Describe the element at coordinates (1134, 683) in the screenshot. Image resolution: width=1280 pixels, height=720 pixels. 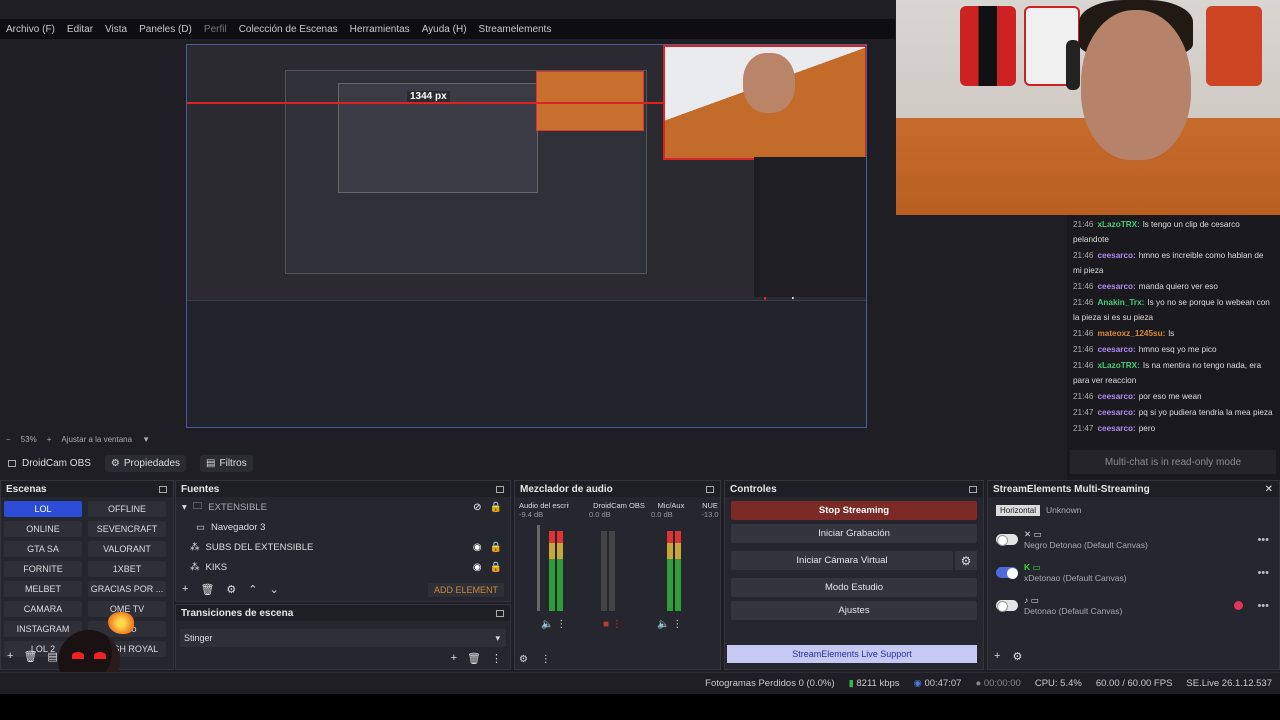
I see `fps: 60.00 / 60.00 FPS` at that location.